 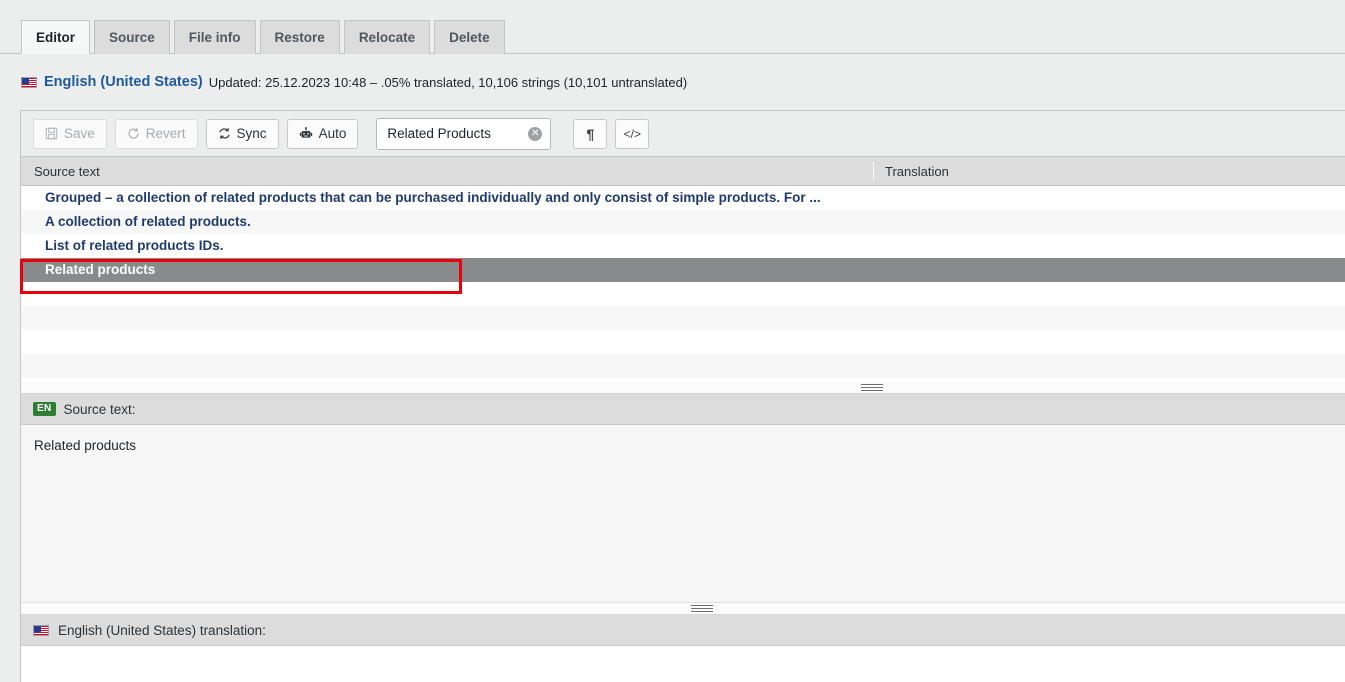 What do you see at coordinates (99, 409) in the screenshot?
I see `source-text-title: Source text:` at bounding box center [99, 409].